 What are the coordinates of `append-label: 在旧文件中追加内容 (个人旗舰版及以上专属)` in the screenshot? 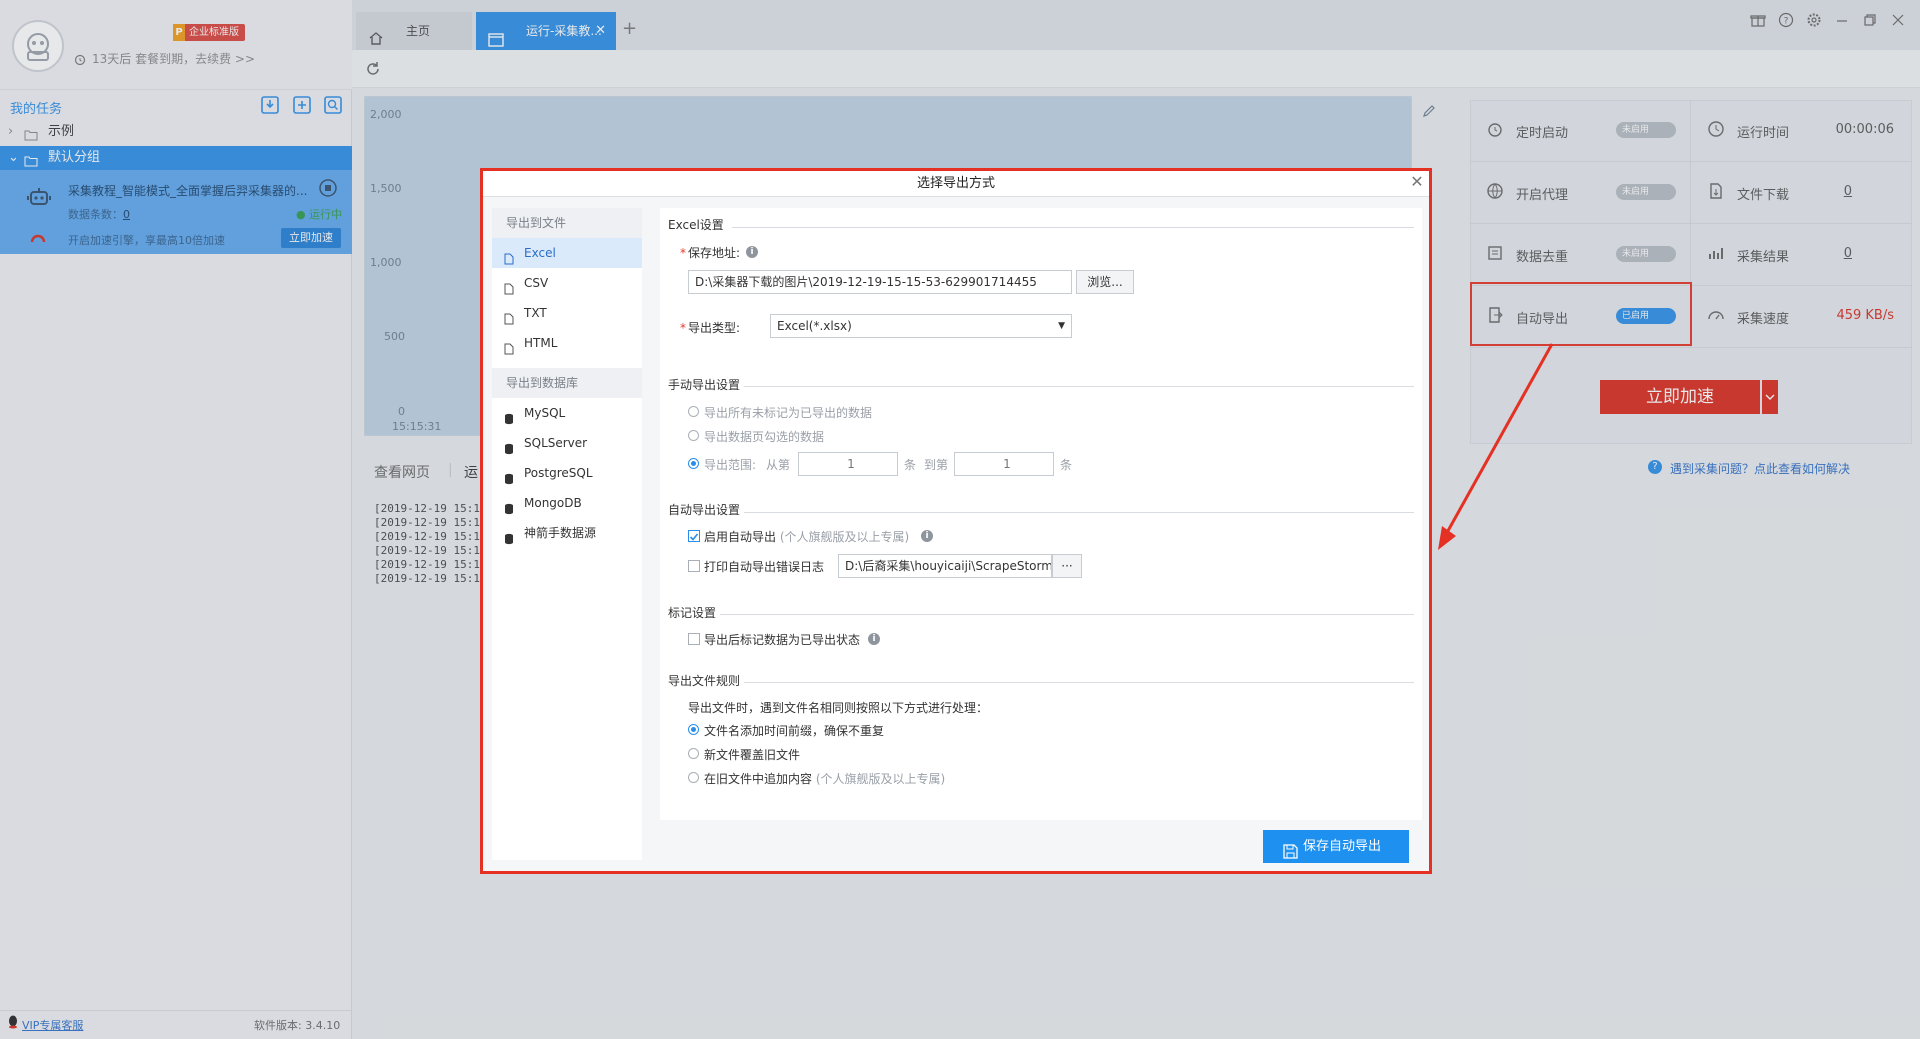 It's located at (825, 779).